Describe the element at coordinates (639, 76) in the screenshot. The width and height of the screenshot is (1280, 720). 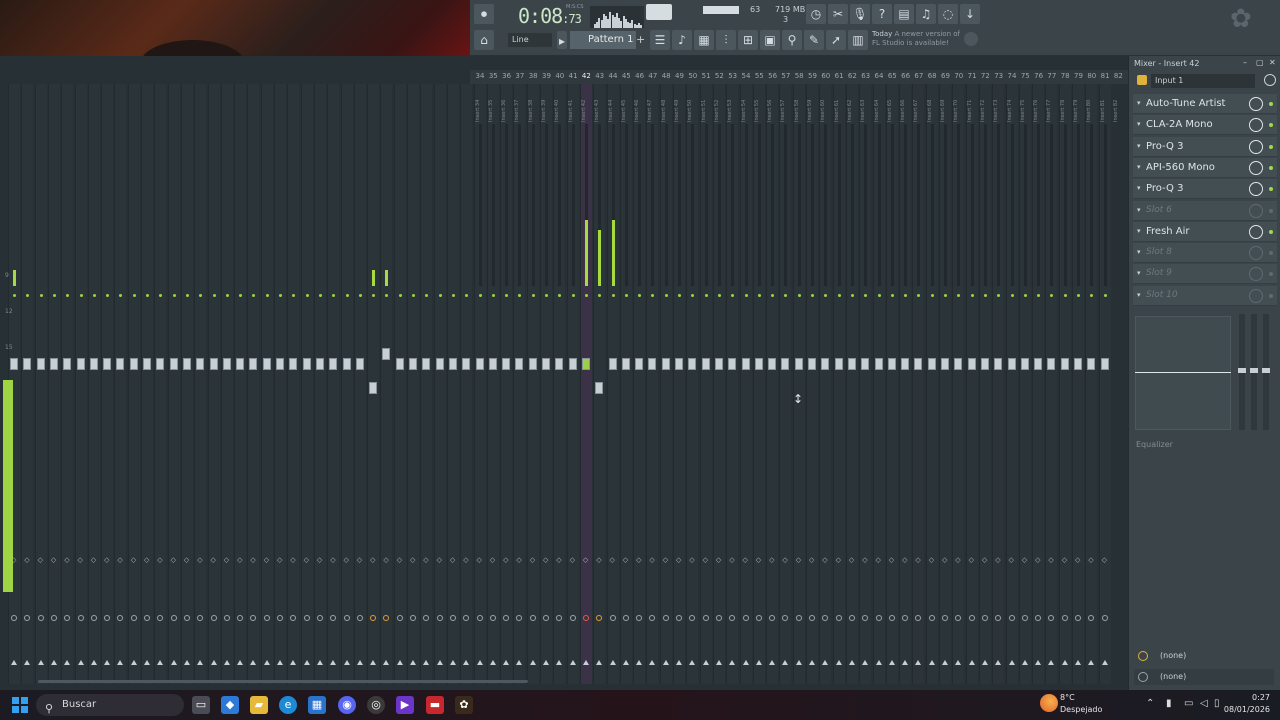
I see `track-number: 46` at that location.